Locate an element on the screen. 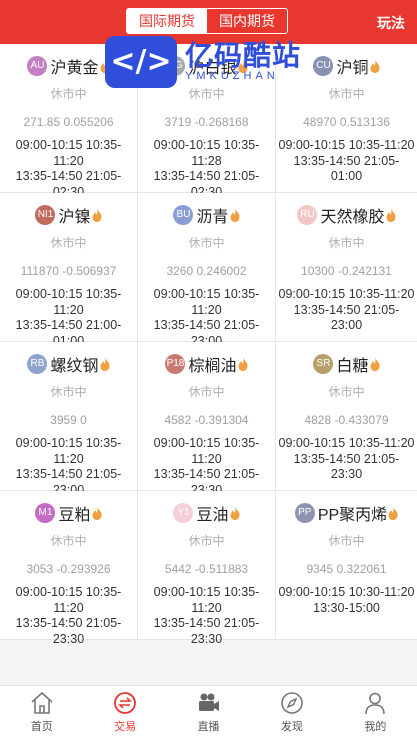  product-name-row: P18 棕榈油 is located at coordinates (206, 364).